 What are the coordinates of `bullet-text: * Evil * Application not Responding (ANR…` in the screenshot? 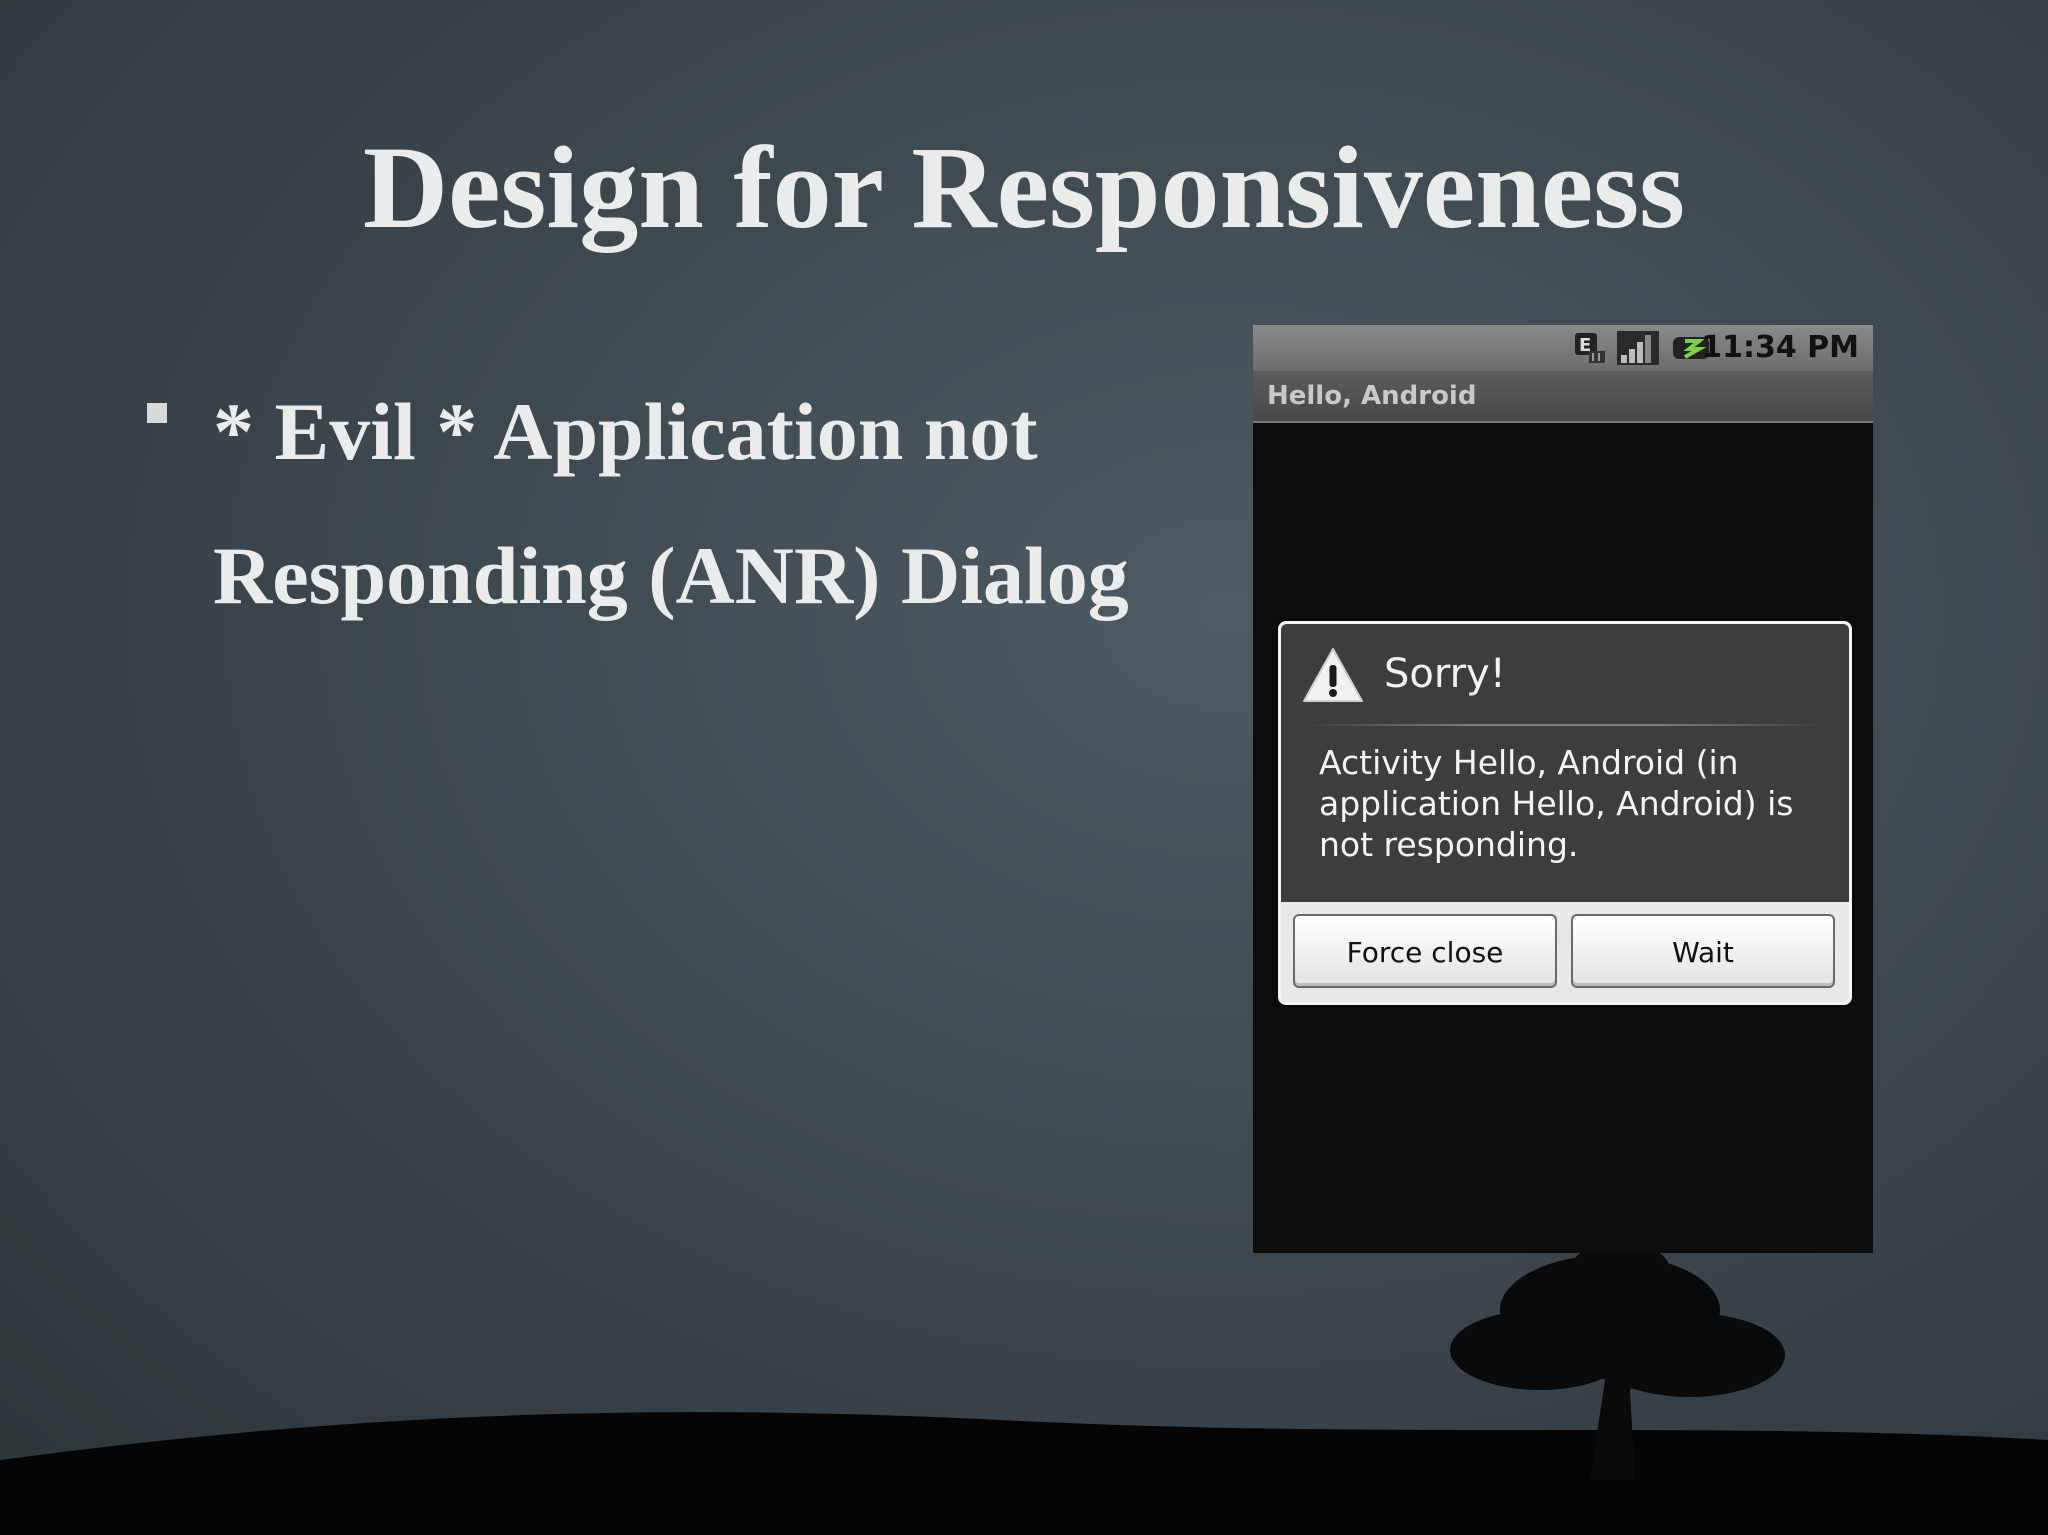 It's located at (671, 503).